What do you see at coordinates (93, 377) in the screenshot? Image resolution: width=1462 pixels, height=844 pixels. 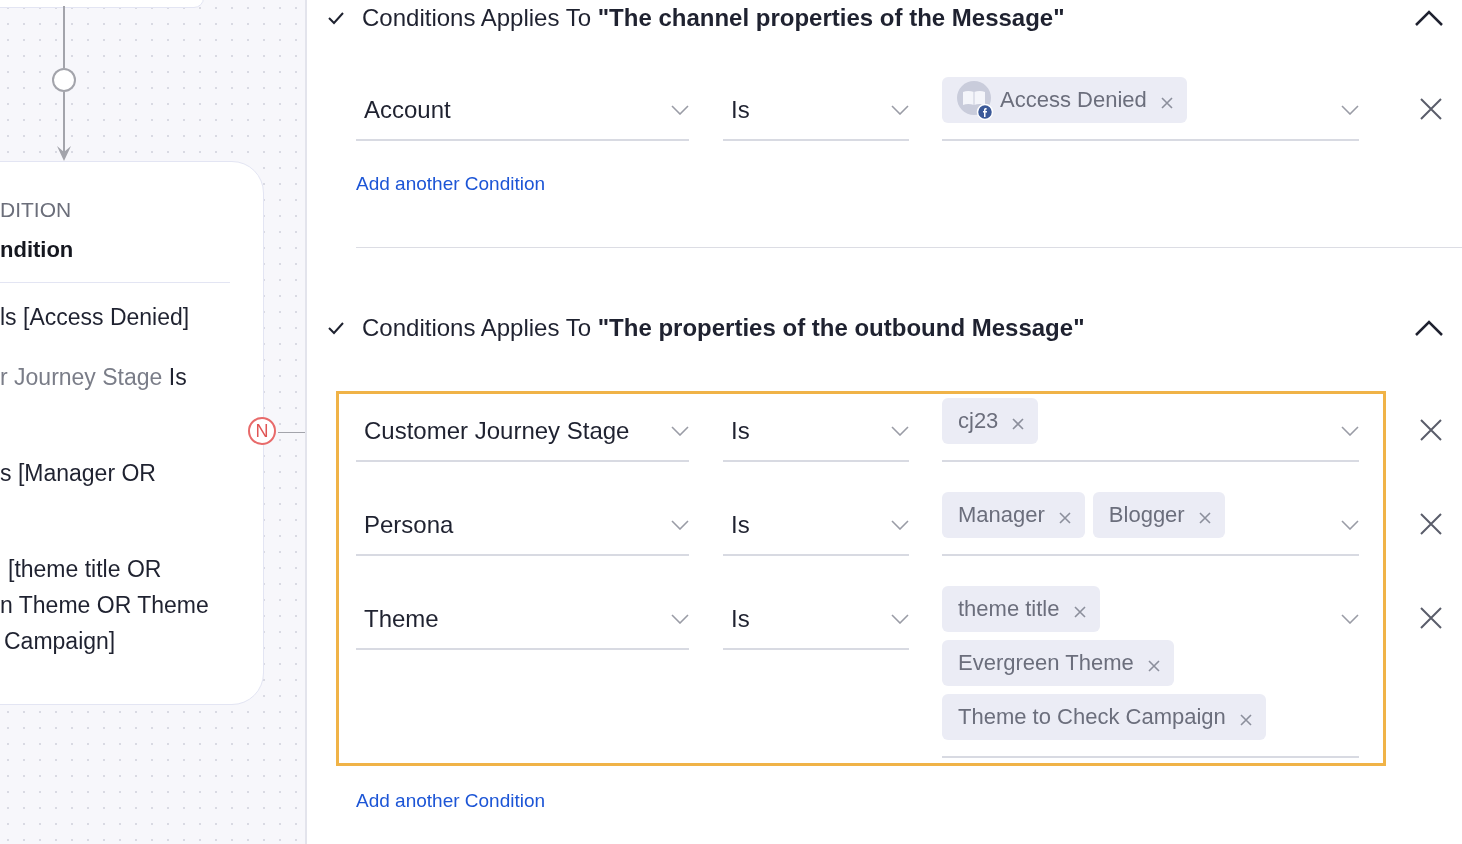 I see `condition-summary: r Journey Stage Is` at bounding box center [93, 377].